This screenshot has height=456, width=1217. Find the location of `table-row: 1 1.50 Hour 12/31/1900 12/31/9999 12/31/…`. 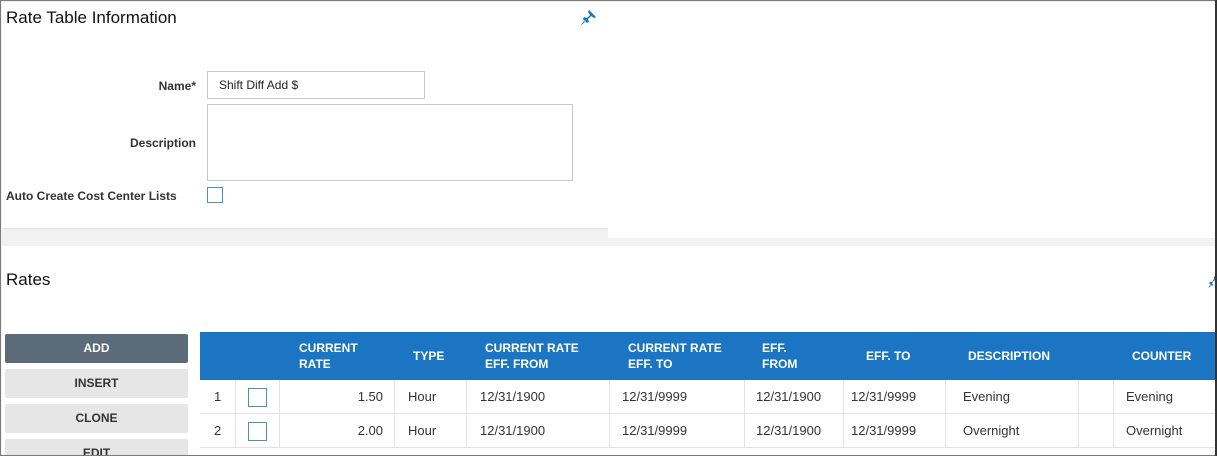

table-row: 1 1.50 Hour 12/31/1900 12/31/9999 12/31/… is located at coordinates (708, 397).